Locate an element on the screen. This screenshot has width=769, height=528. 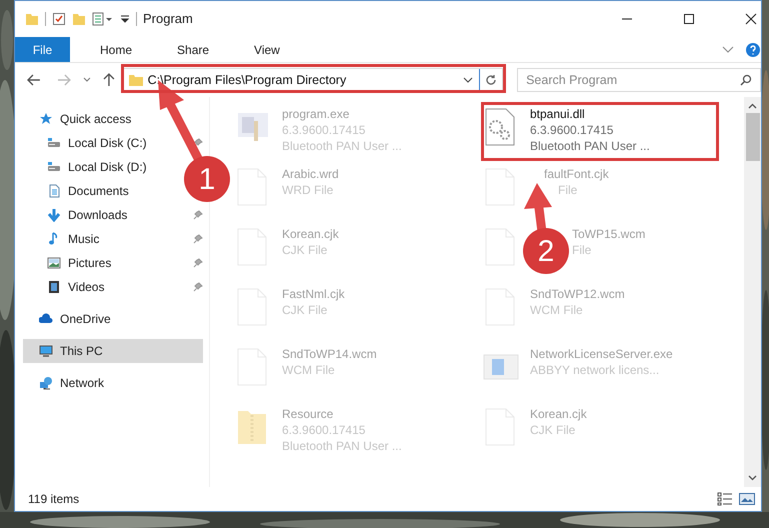
scroll-up-icon is located at coordinates (752, 106).